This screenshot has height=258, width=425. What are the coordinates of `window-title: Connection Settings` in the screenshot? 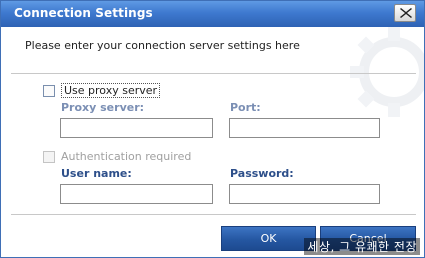 It's located at (83, 13).